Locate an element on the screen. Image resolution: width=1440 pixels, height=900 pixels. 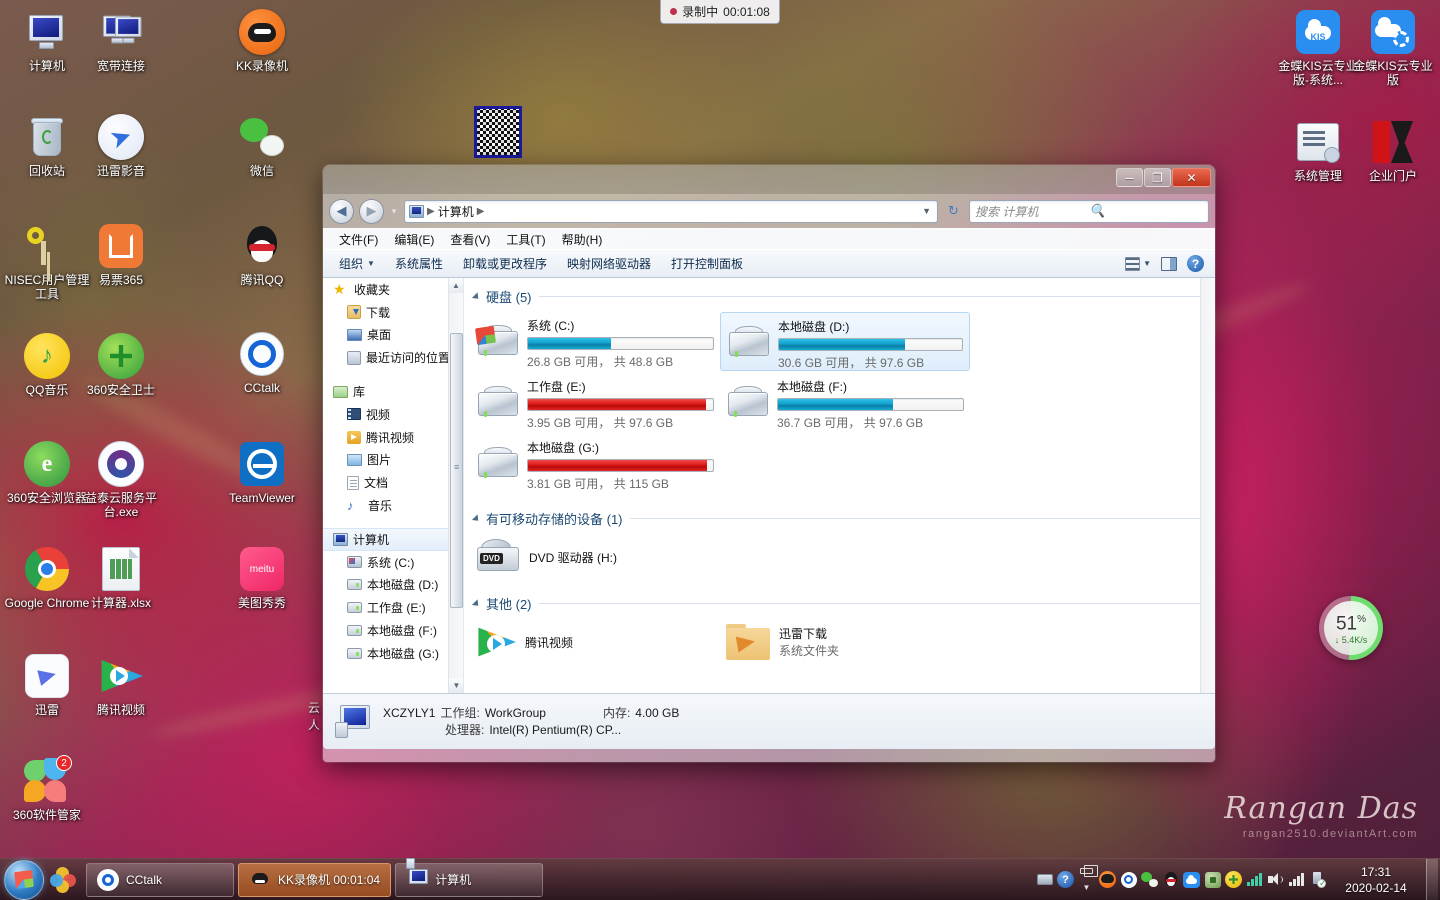
sidebar-group-favorites: ★ 收藏夹 is located at coordinates (393, 289).